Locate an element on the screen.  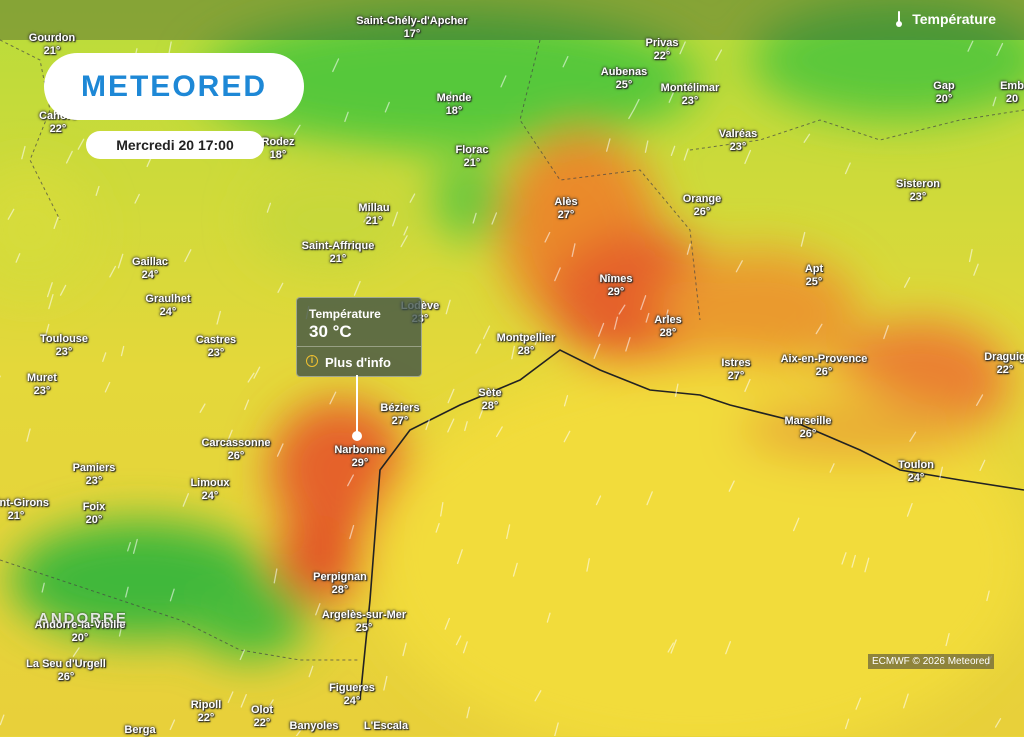
city-label: Millau21° is located at coordinates (373, 215).